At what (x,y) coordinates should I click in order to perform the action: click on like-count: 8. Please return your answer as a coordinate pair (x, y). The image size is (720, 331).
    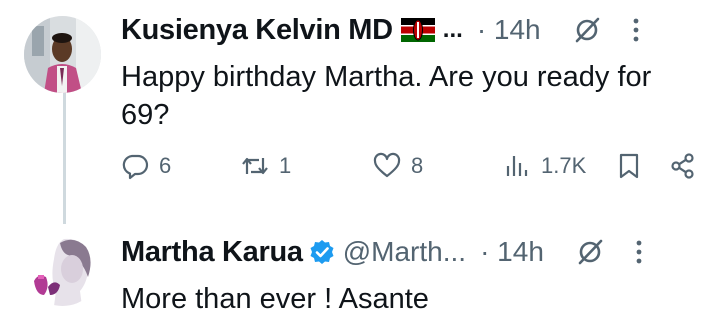
    Looking at the image, I should click on (417, 165).